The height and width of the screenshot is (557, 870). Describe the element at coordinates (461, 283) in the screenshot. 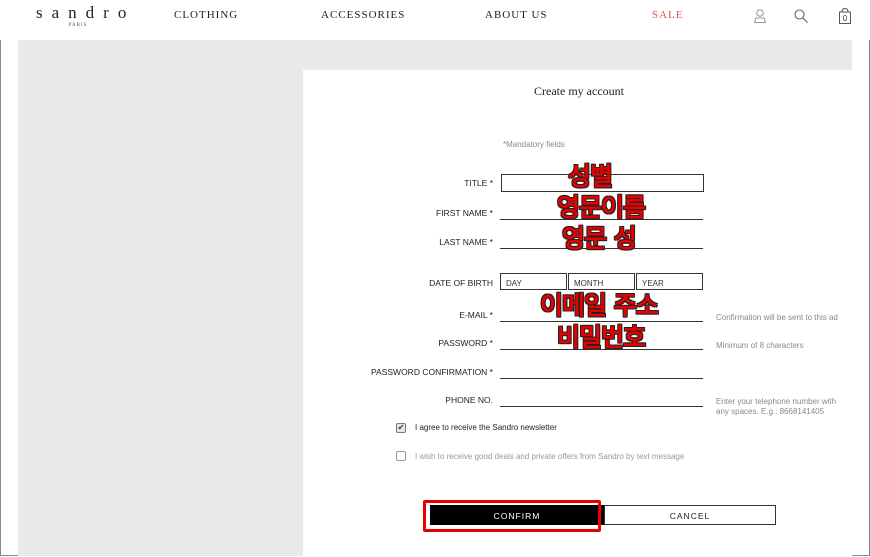

I see `dob-label: DATE OF BIRTH` at that location.